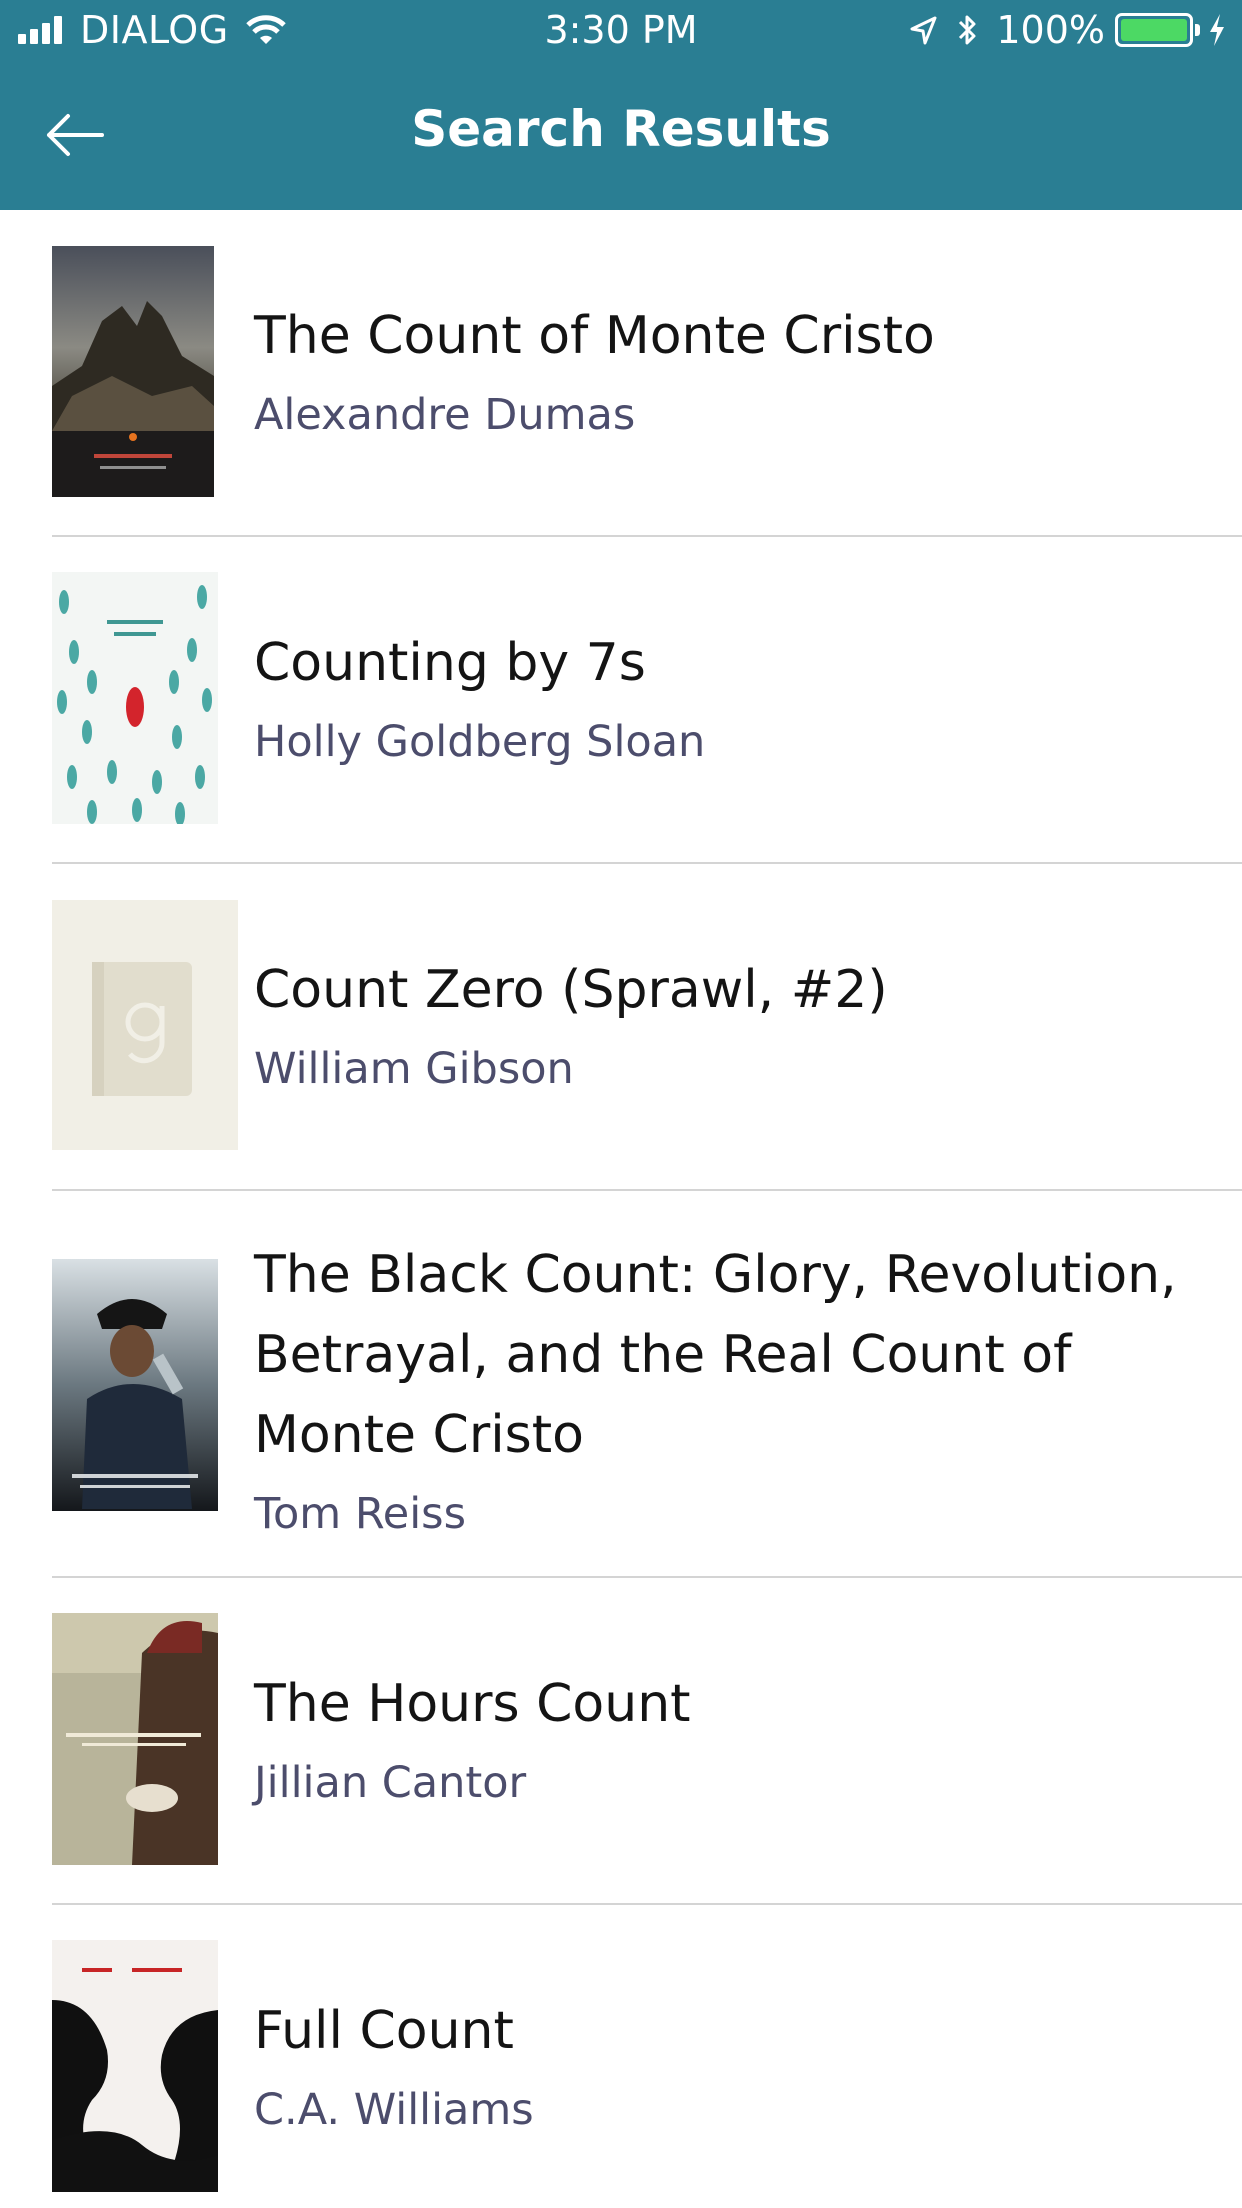  What do you see at coordinates (360, 1514) in the screenshot?
I see `book-author: Tom Reiss` at bounding box center [360, 1514].